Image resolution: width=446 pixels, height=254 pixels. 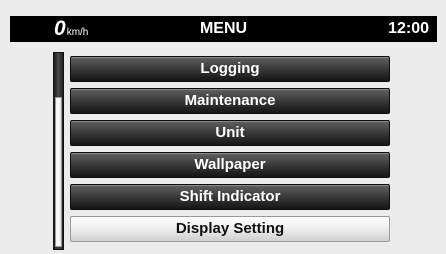 What do you see at coordinates (230, 101) in the screenshot?
I see `menu-item-maintenance: Maintenance` at bounding box center [230, 101].